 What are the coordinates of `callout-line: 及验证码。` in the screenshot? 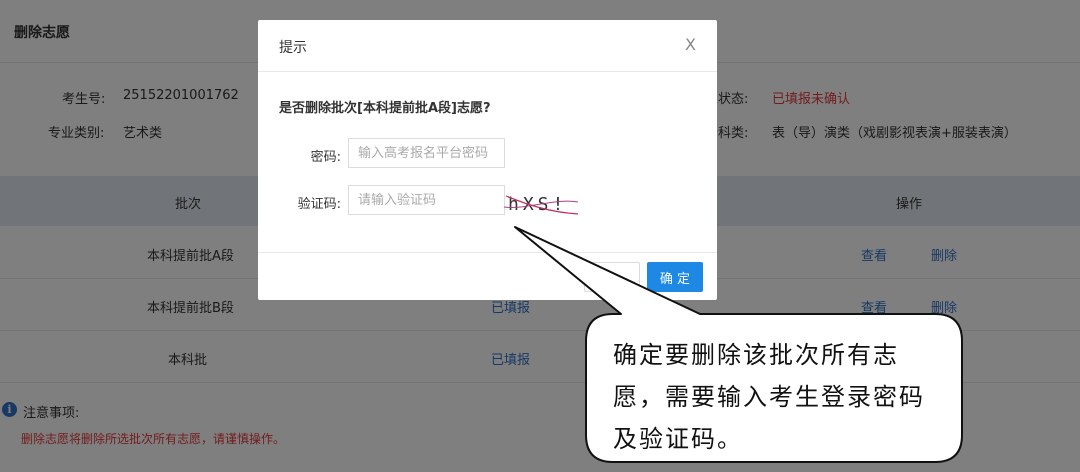 It's located at (678, 439).